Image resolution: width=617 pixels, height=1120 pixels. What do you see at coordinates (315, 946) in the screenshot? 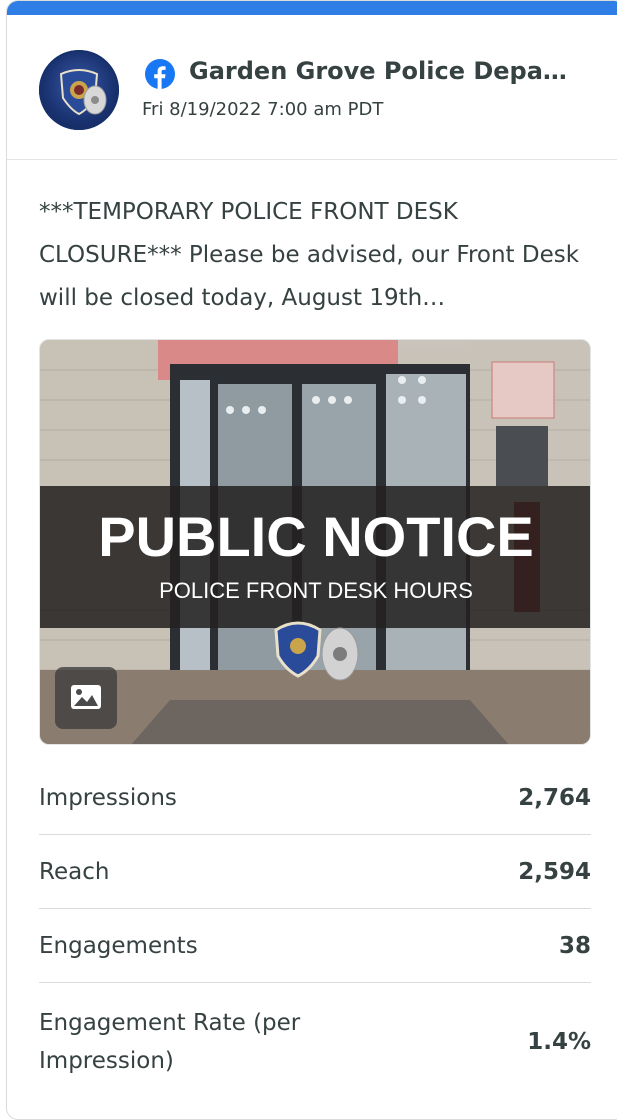
I see `stat-row-engagements: Engagements 38` at bounding box center [315, 946].